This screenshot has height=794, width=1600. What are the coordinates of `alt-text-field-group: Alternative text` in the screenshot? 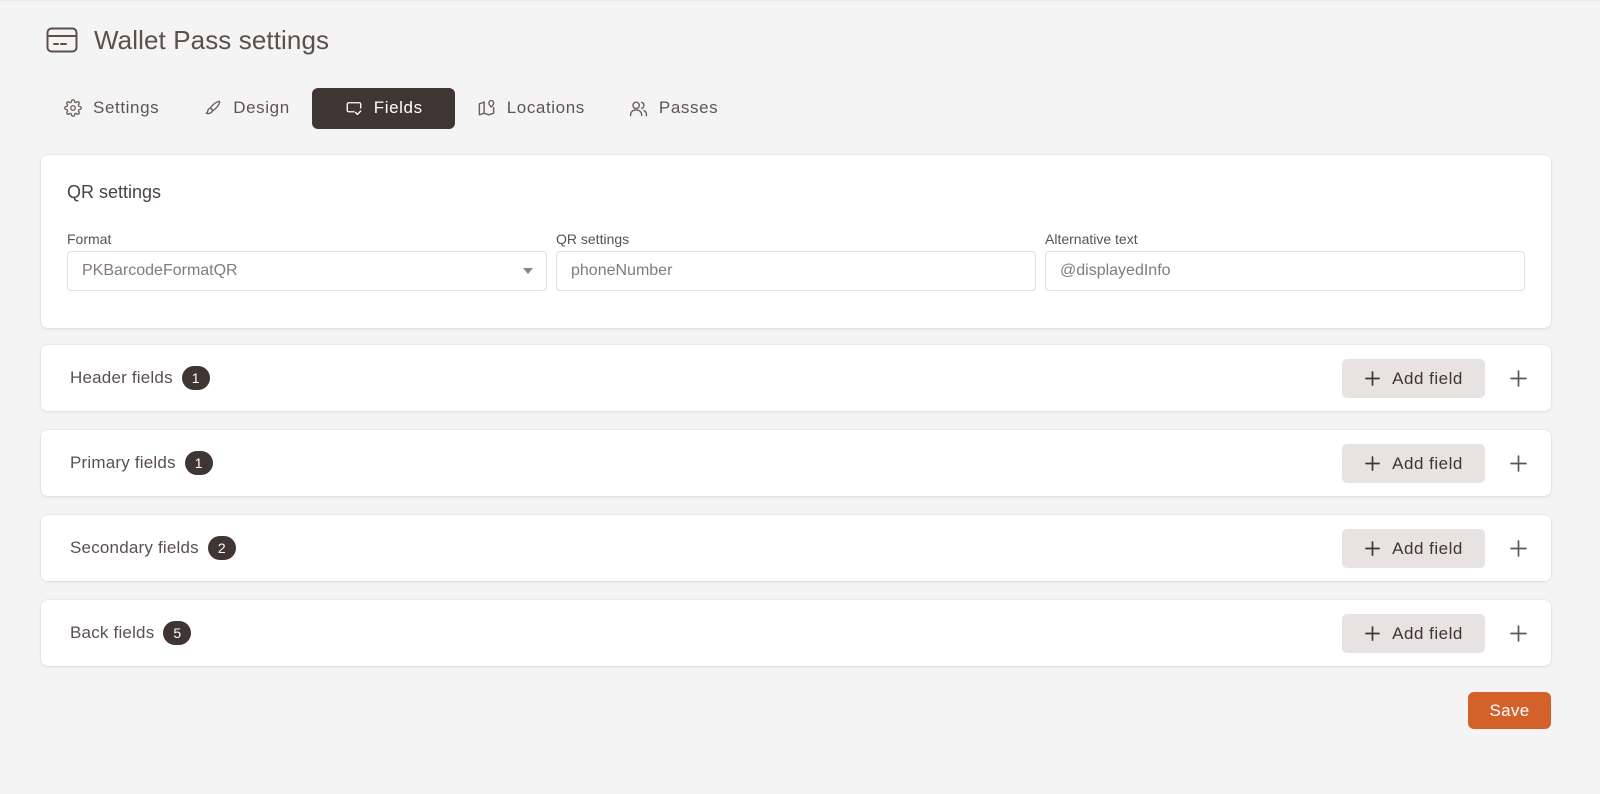 It's located at (1285, 261).